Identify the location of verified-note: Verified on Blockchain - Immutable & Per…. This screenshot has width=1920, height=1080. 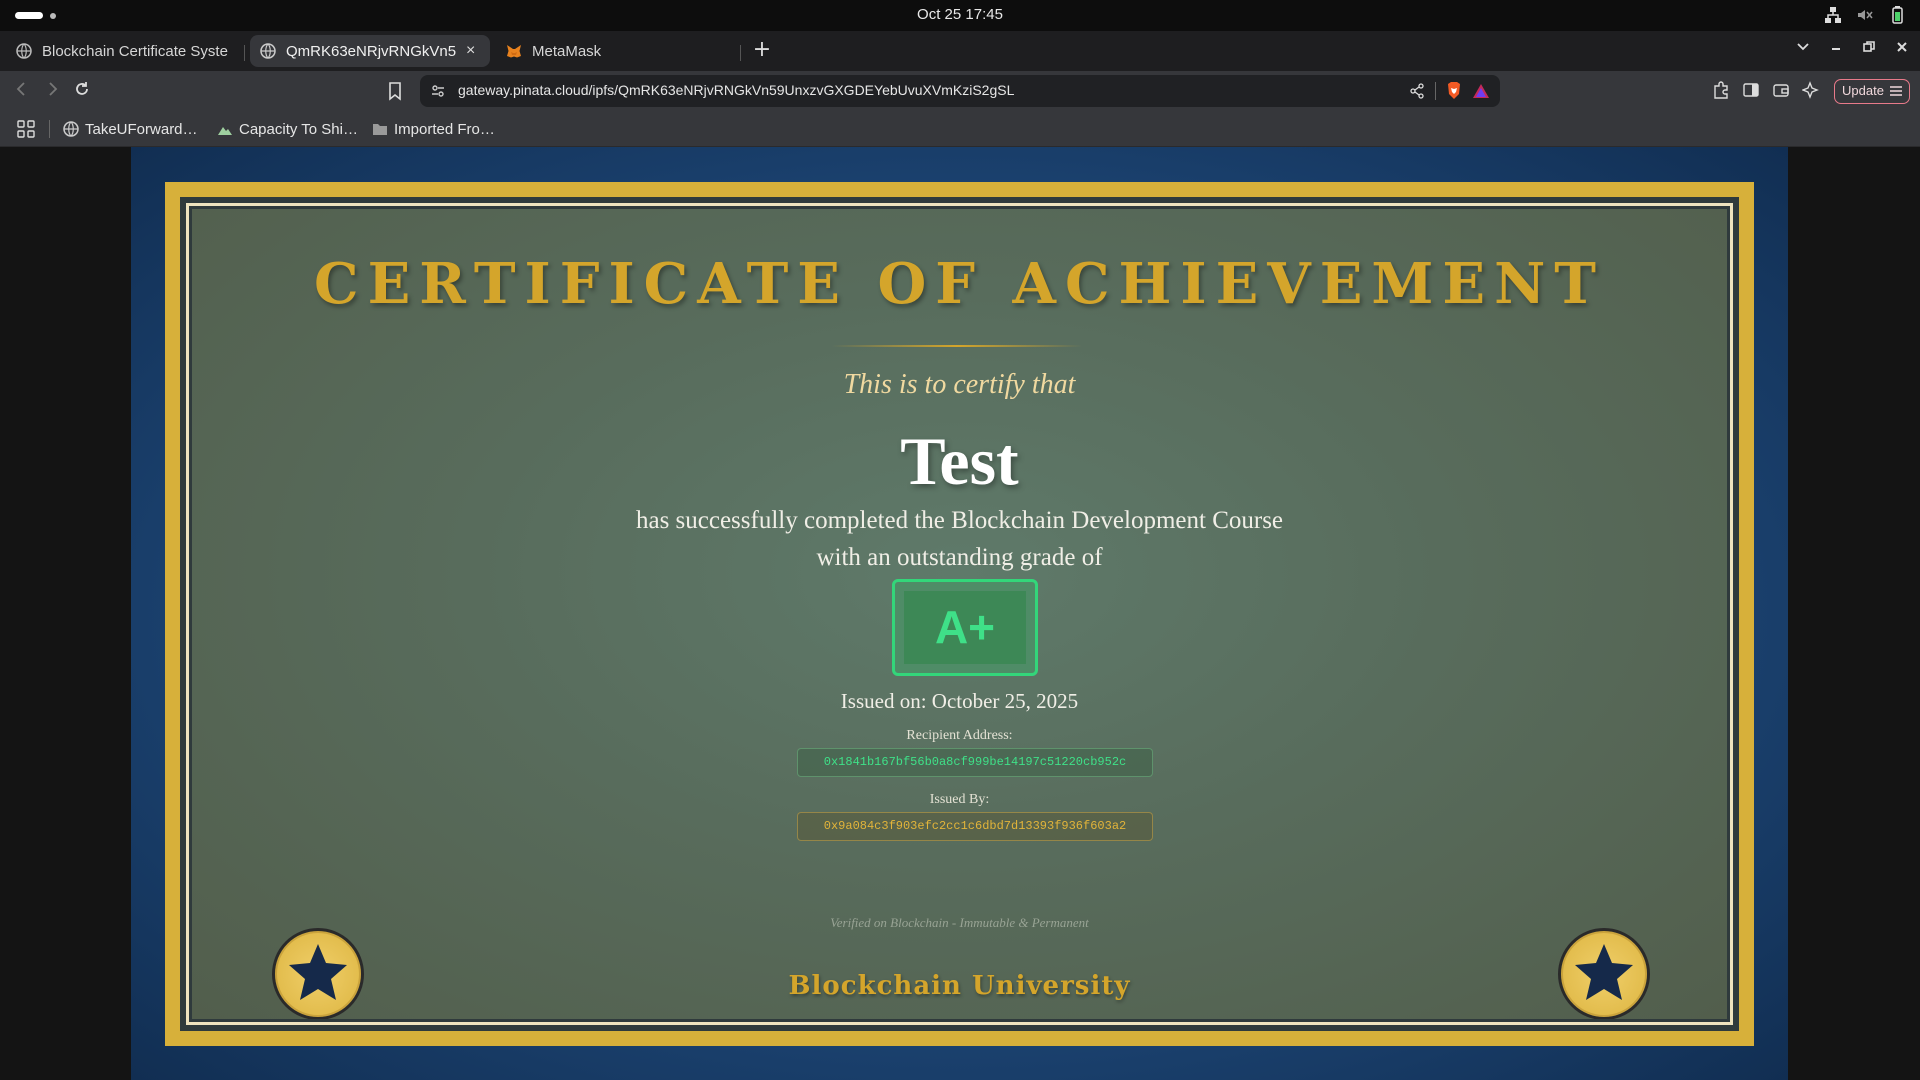
(959, 922).